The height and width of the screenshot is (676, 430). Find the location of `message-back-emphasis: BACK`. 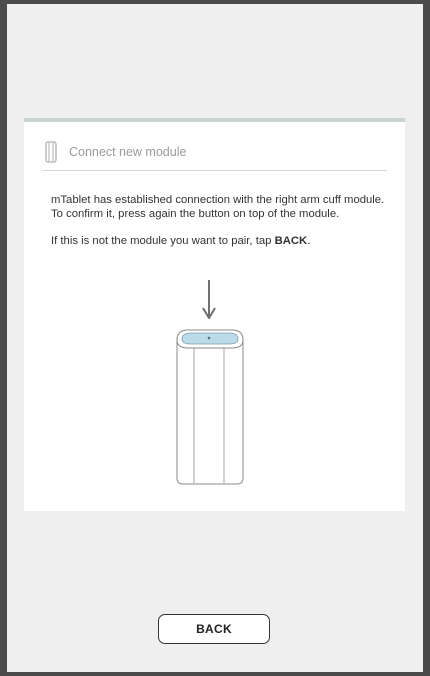

message-back-emphasis: BACK is located at coordinates (291, 241).